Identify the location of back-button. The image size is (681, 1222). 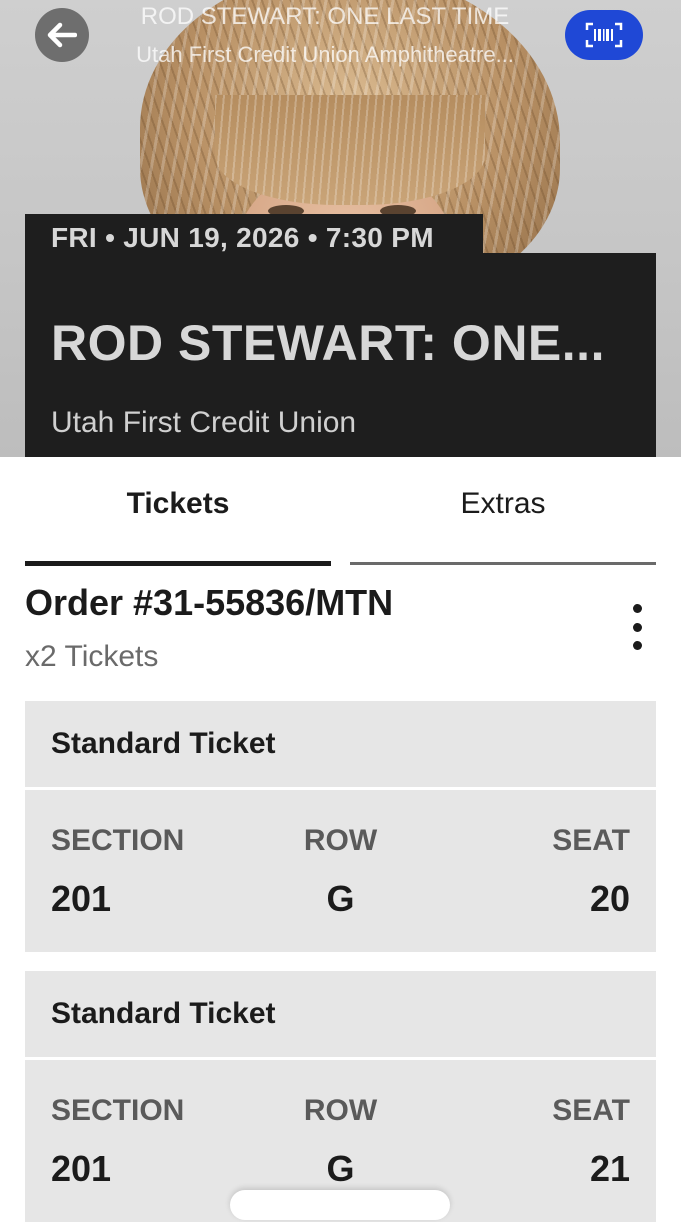
(62, 35).